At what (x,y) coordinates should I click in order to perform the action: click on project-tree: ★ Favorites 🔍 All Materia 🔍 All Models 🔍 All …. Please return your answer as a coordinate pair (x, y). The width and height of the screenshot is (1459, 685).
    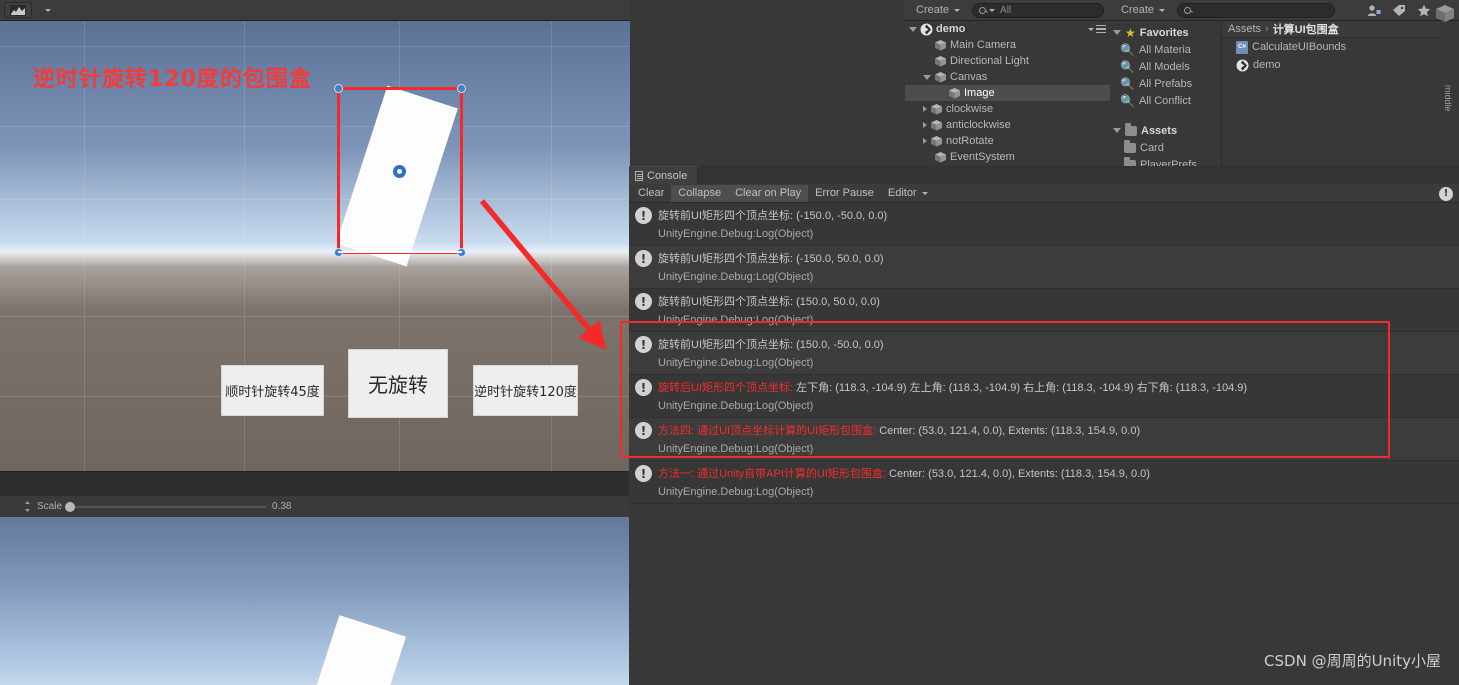
    Looking at the image, I should click on (1166, 96).